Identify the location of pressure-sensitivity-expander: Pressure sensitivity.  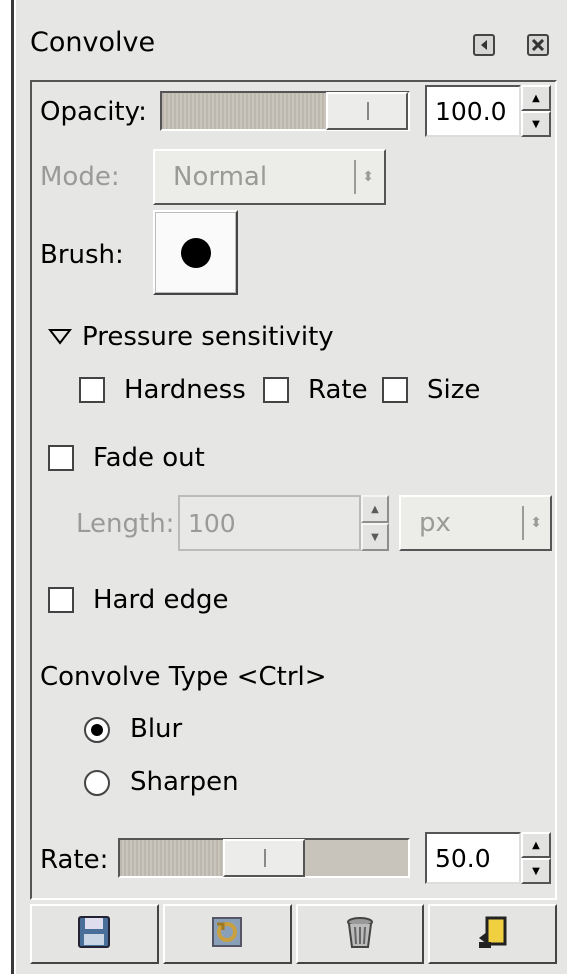
(208, 337).